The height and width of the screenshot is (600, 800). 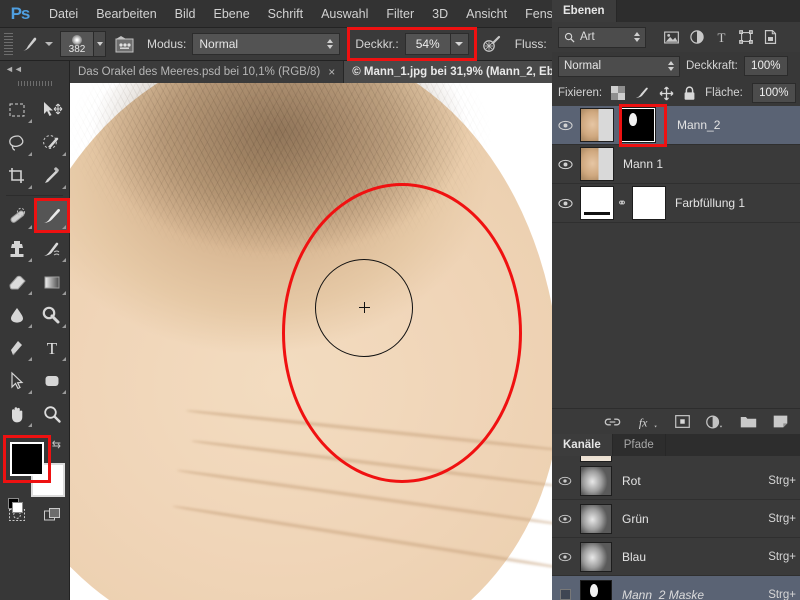 What do you see at coordinates (697, 37) in the screenshot?
I see `filter-adjustment-icon` at bounding box center [697, 37].